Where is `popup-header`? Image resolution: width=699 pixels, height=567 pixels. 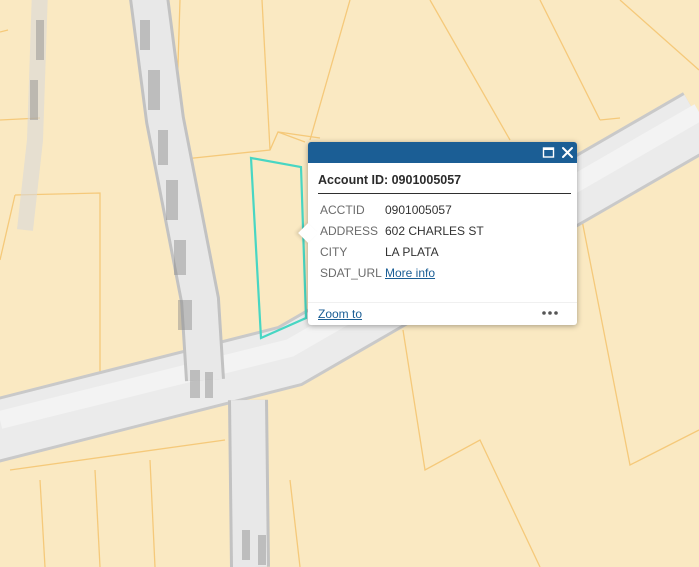
popup-header is located at coordinates (442, 152).